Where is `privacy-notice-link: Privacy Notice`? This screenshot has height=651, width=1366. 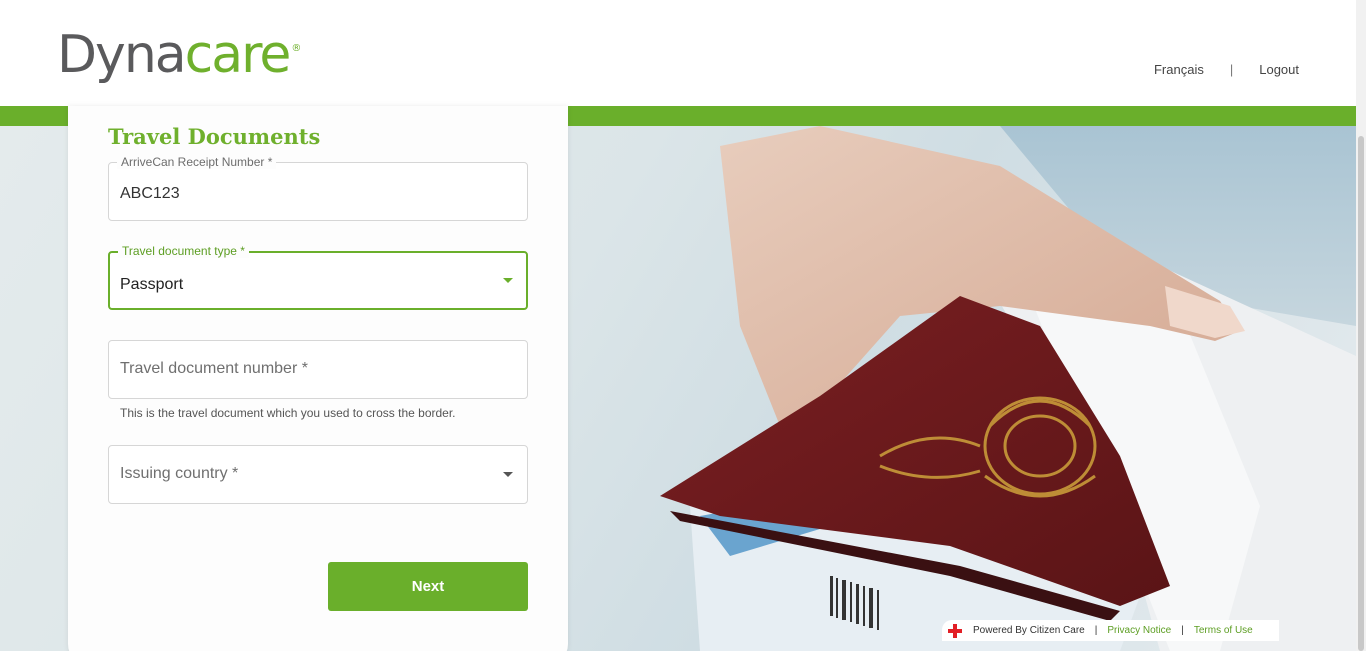
privacy-notice-link: Privacy Notice is located at coordinates (1139, 630).